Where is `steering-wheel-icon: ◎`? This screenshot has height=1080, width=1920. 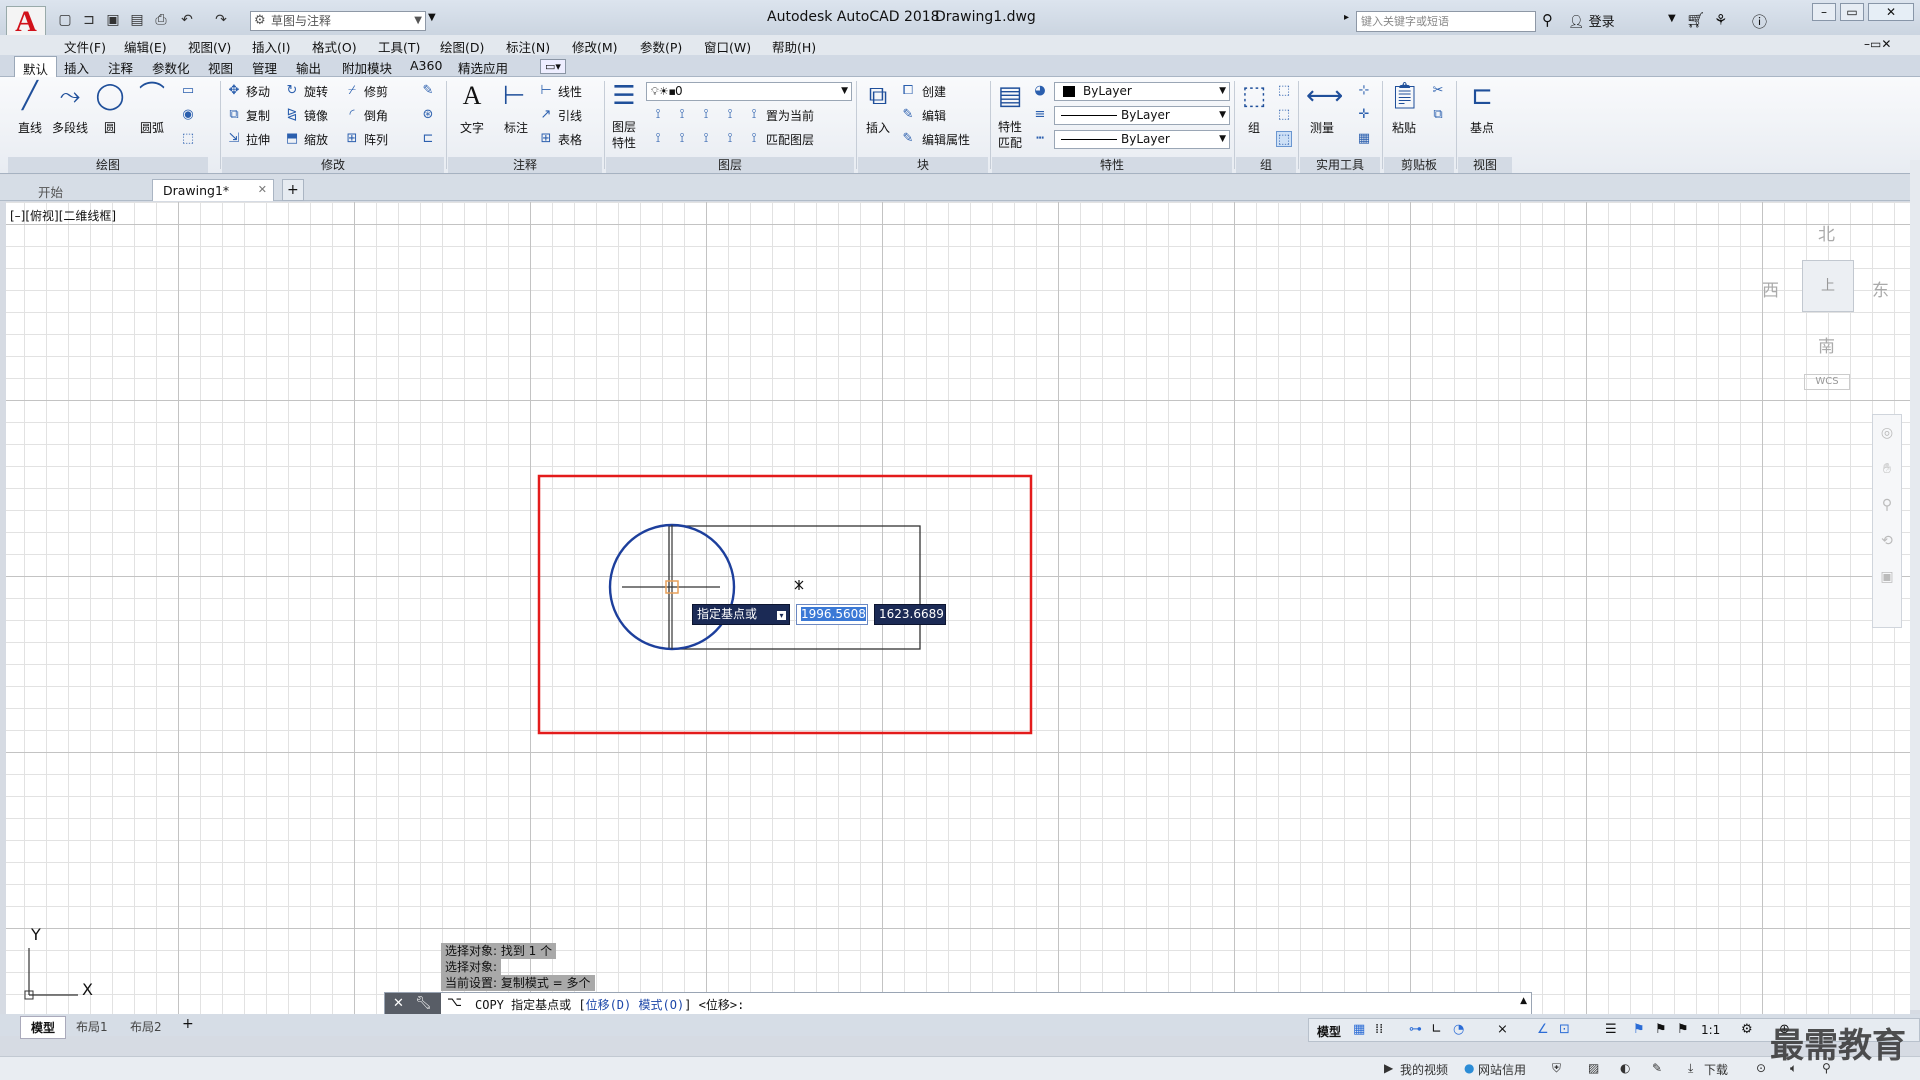 steering-wheel-icon: ◎ is located at coordinates (1887, 433).